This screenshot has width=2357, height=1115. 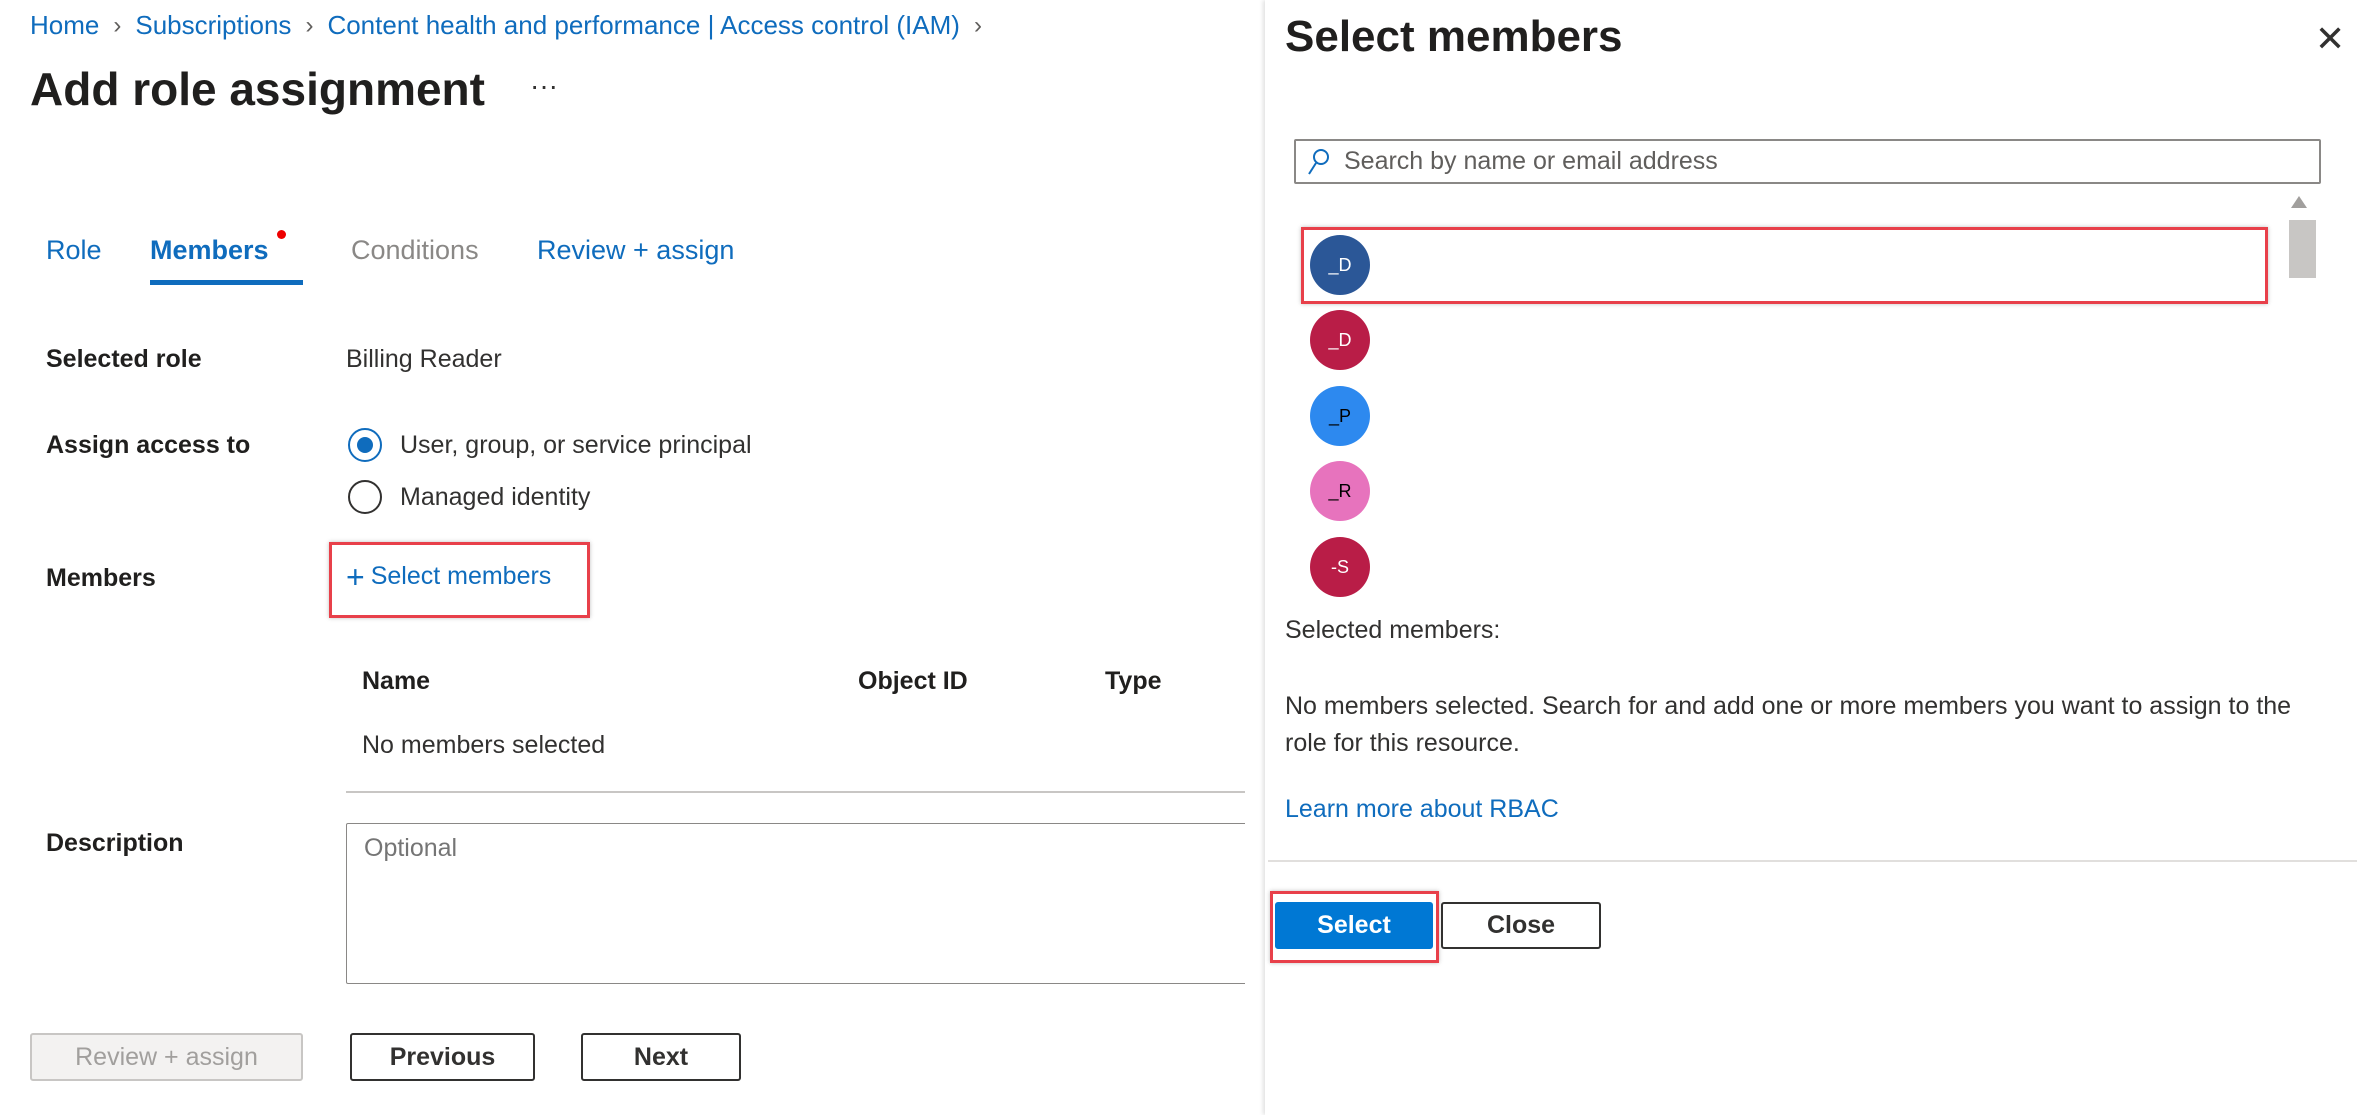 I want to click on member-avatar: _R, so click(x=1340, y=491).